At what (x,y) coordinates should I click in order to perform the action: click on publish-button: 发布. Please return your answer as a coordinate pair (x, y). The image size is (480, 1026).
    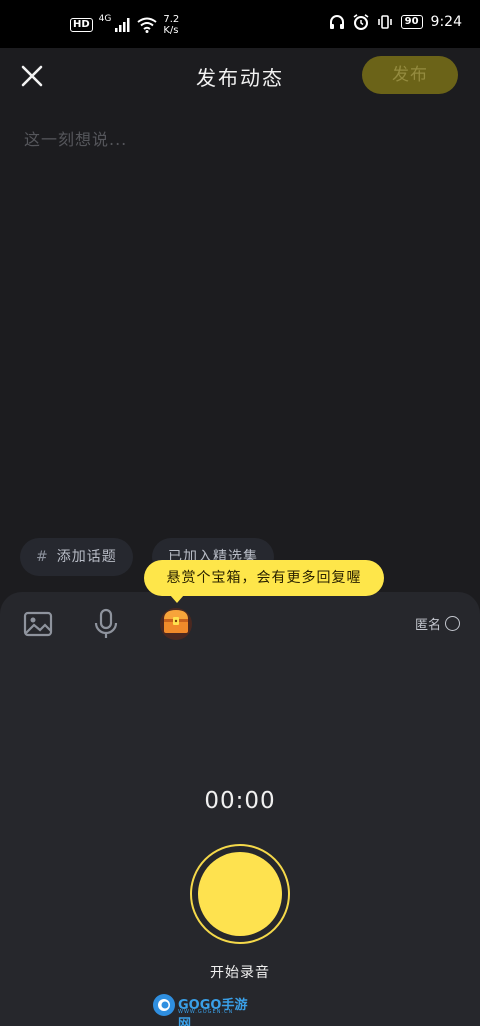
    Looking at the image, I should click on (410, 75).